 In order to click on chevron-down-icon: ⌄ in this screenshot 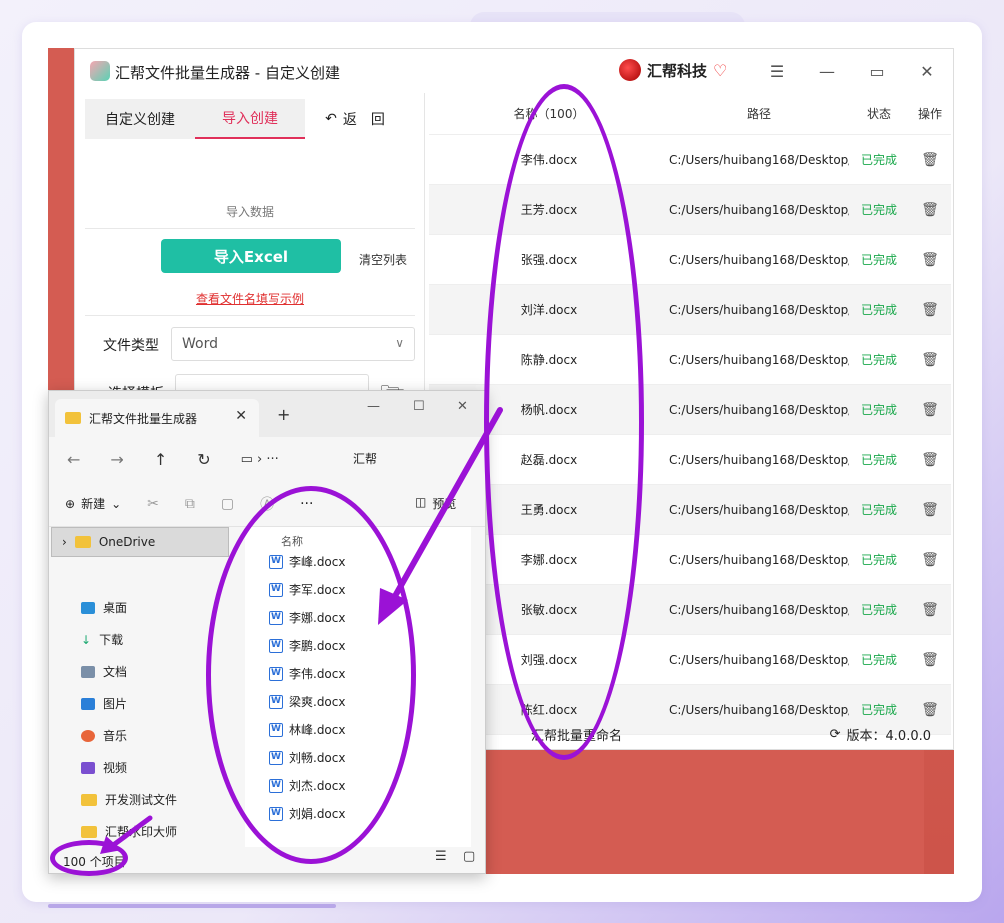, I will do `click(116, 503)`.